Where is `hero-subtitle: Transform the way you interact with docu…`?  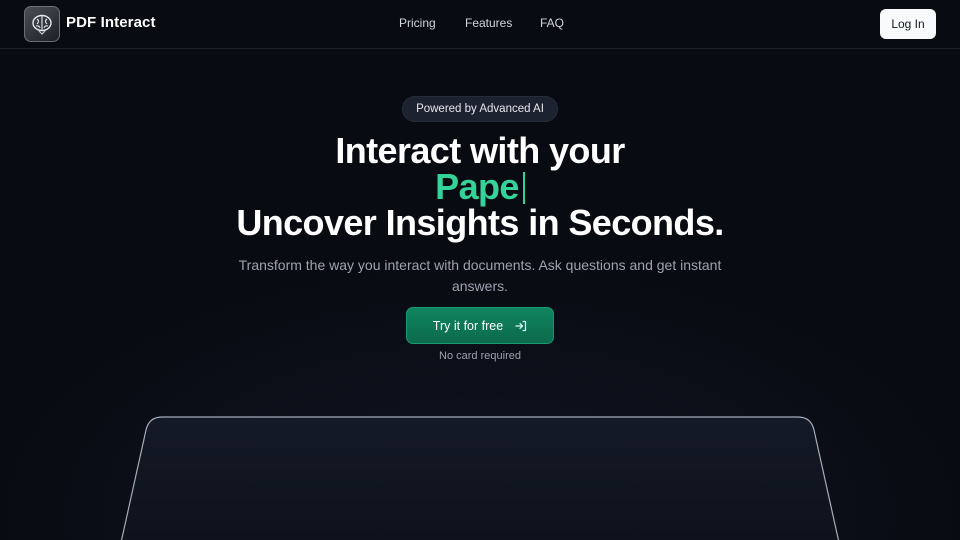
hero-subtitle: Transform the way you interact with docu… is located at coordinates (480, 275).